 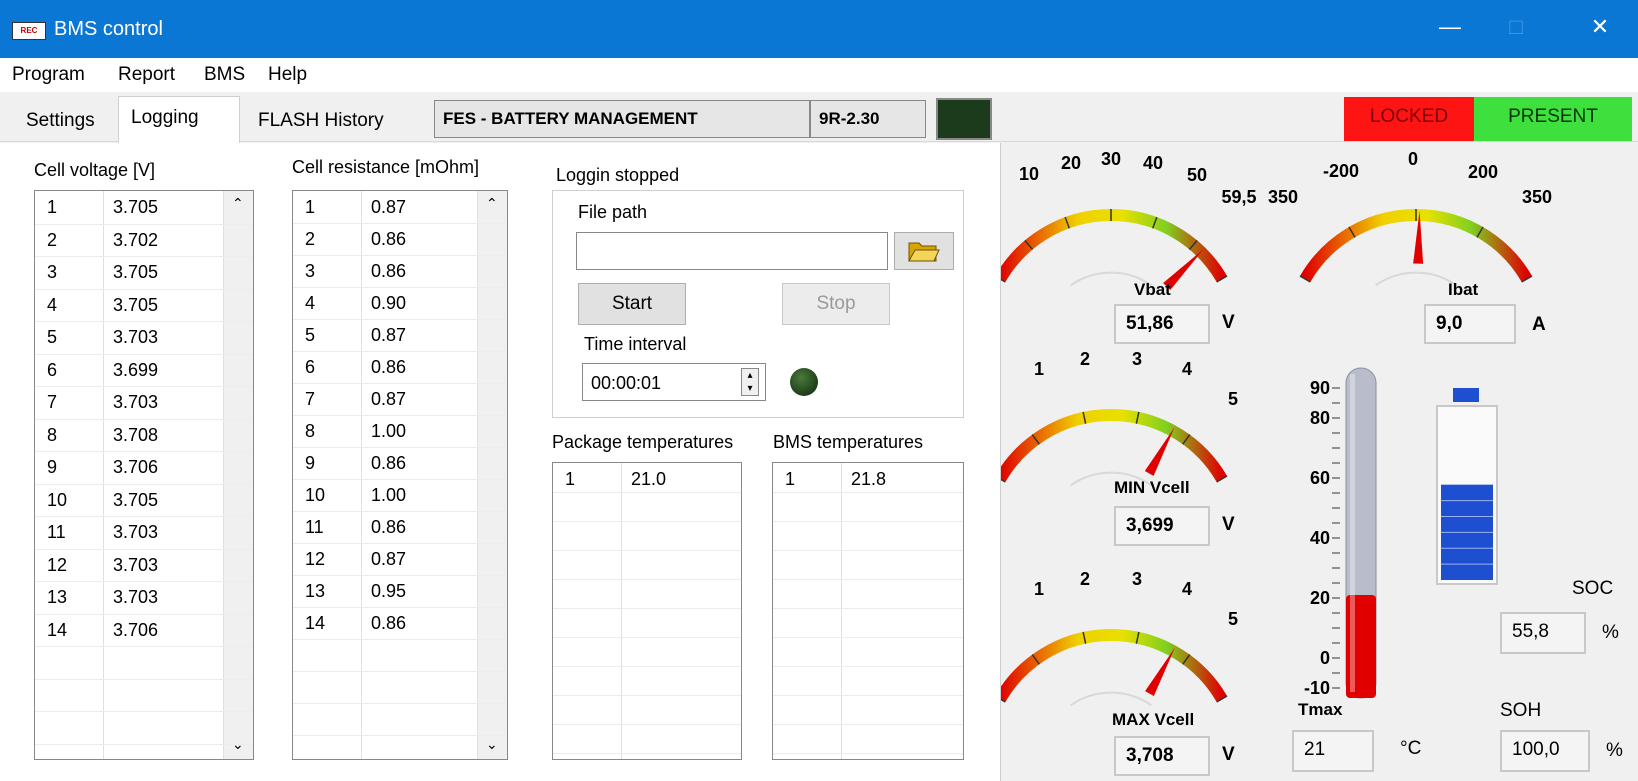 I want to click on time-interval-input: 00:00:01 ▴ ▾, so click(x=674, y=382).